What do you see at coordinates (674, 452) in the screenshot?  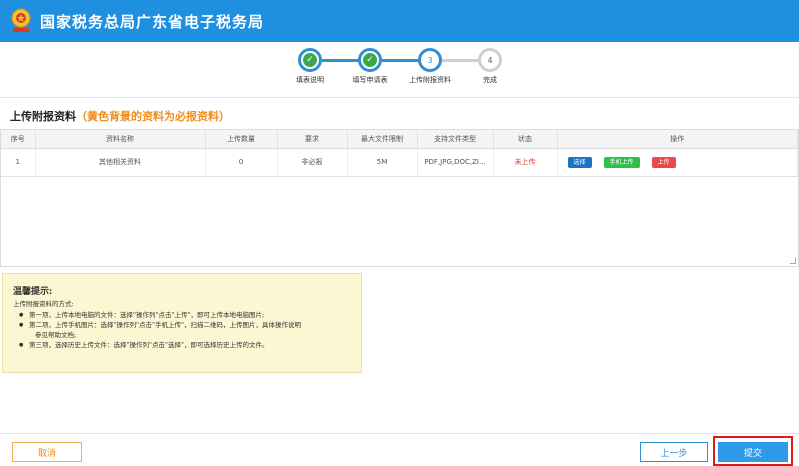 I see `prev-step-button: 上一步` at bounding box center [674, 452].